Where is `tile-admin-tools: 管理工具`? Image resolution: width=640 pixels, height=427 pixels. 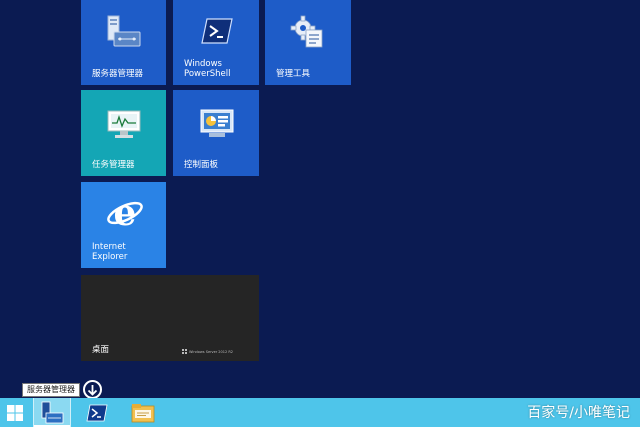 tile-admin-tools: 管理工具 is located at coordinates (308, 42).